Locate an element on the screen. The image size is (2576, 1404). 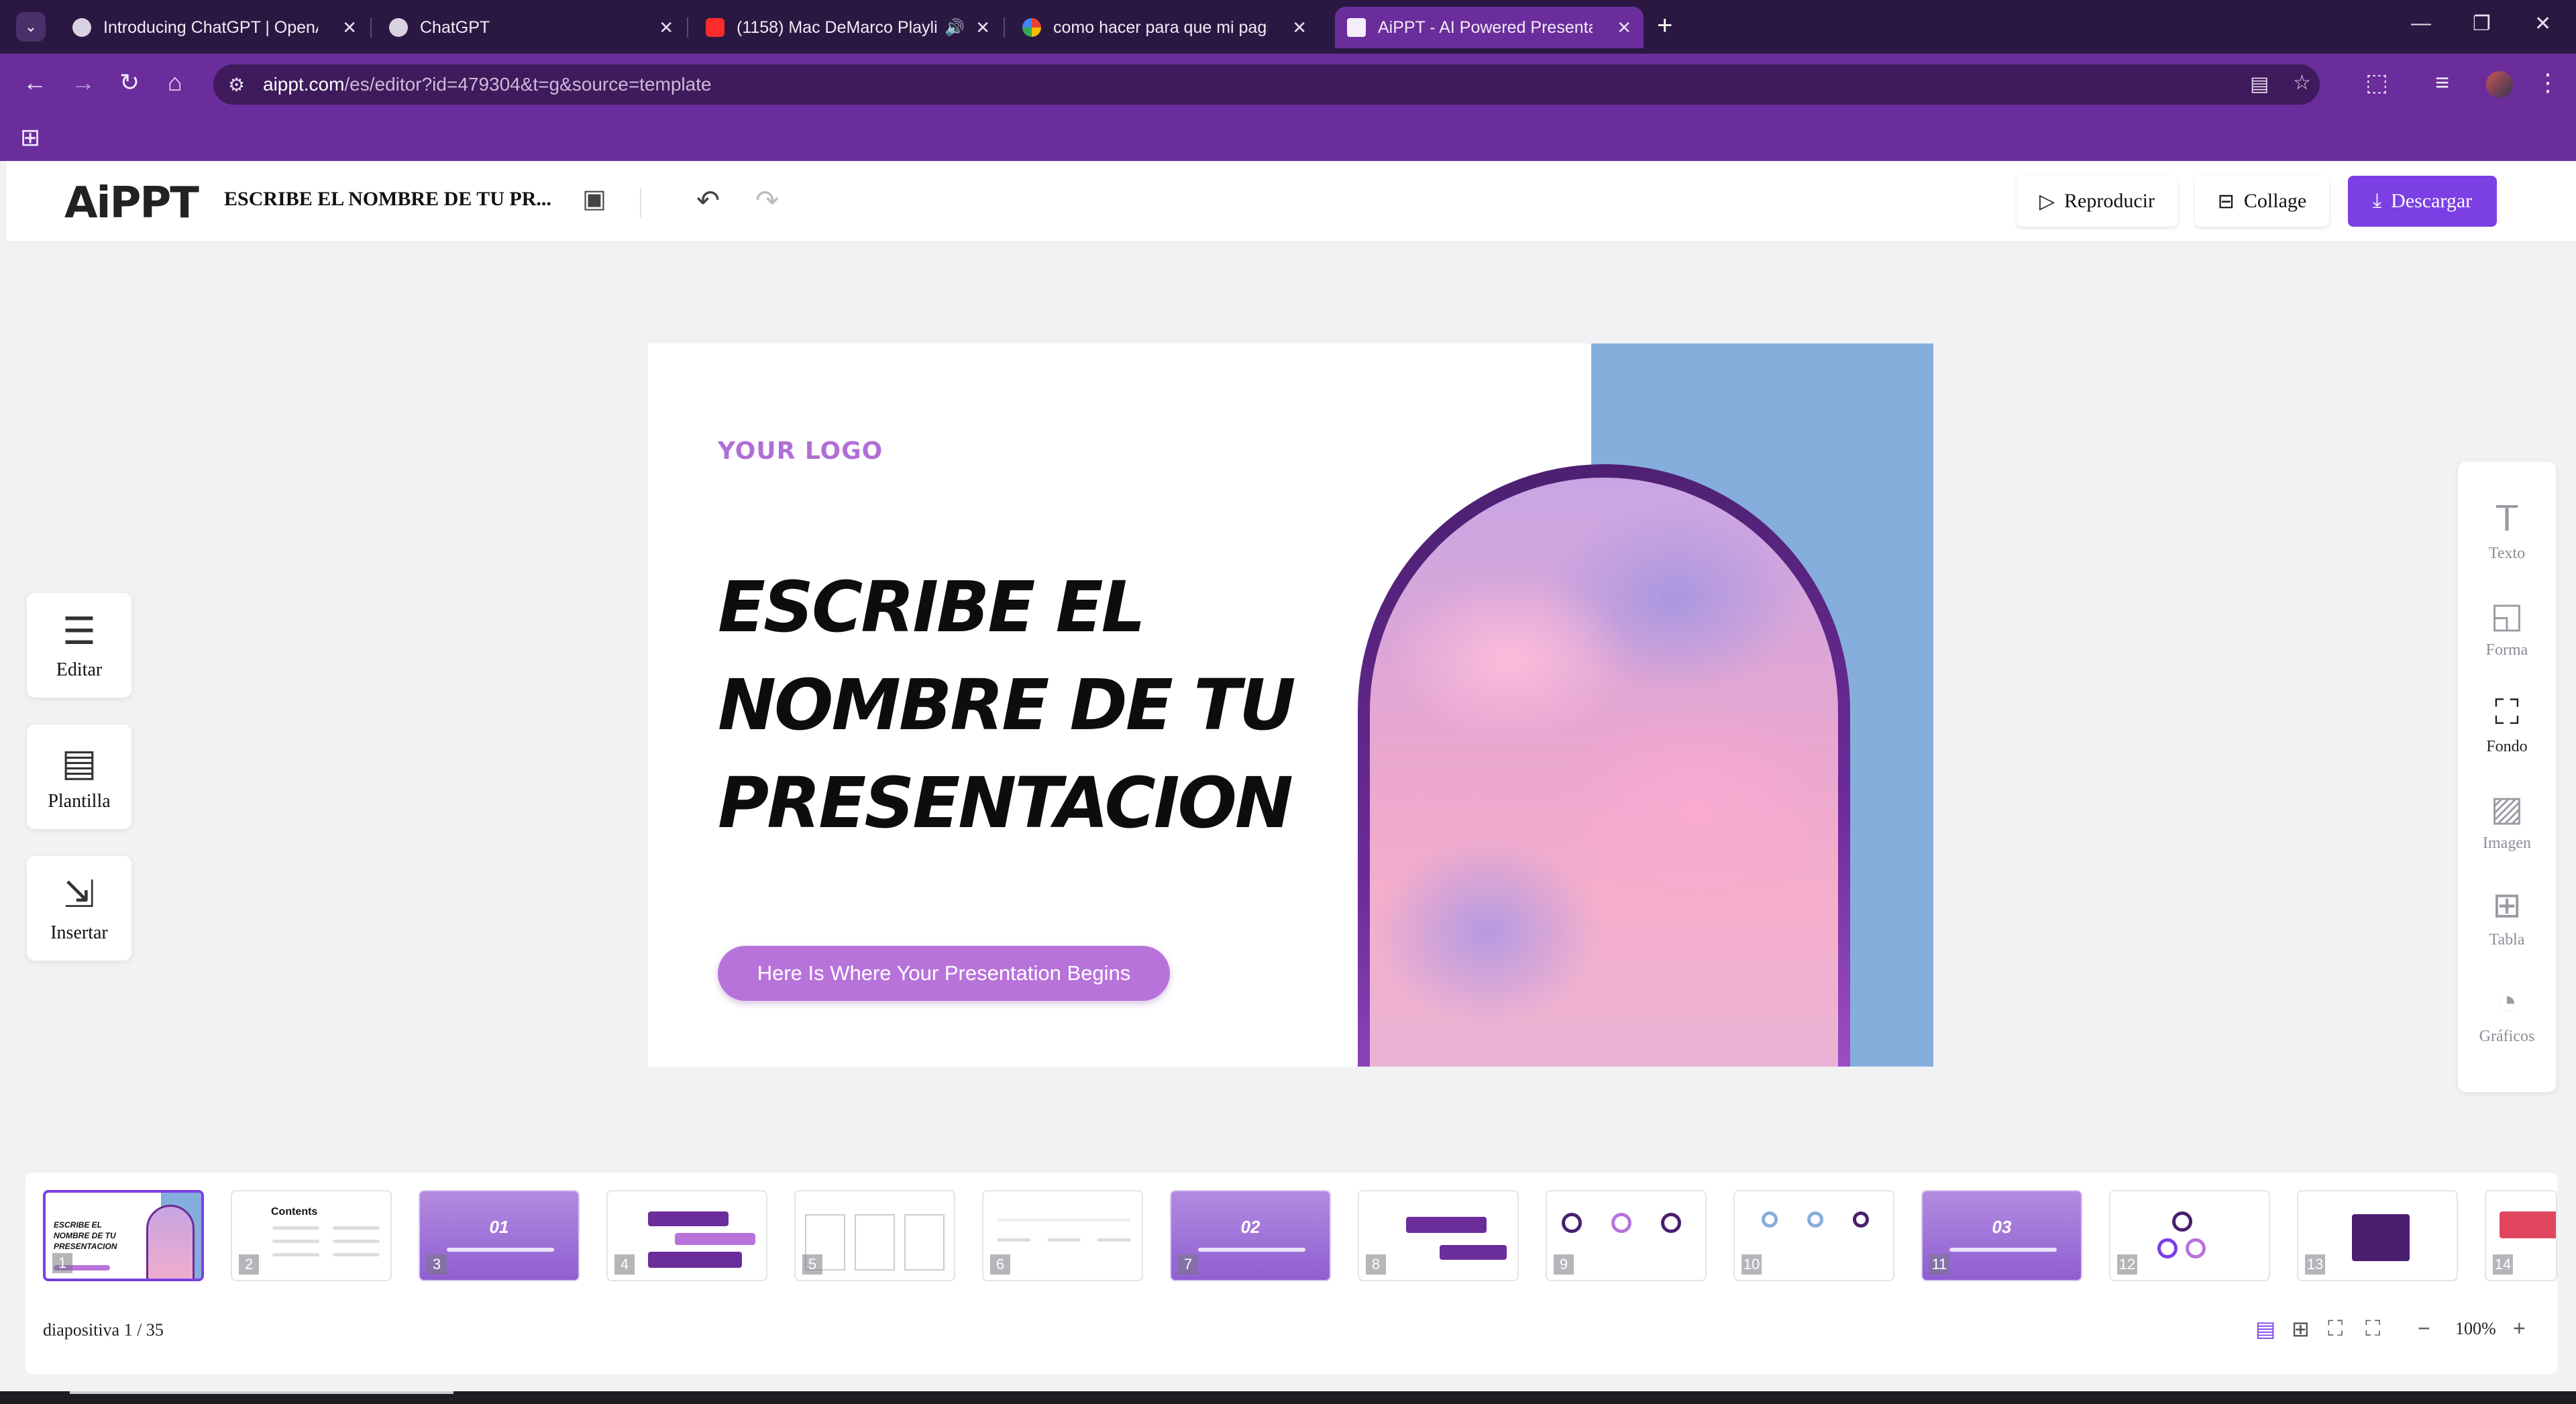
zoom-in-icon: + is located at coordinates (2519, 1329).